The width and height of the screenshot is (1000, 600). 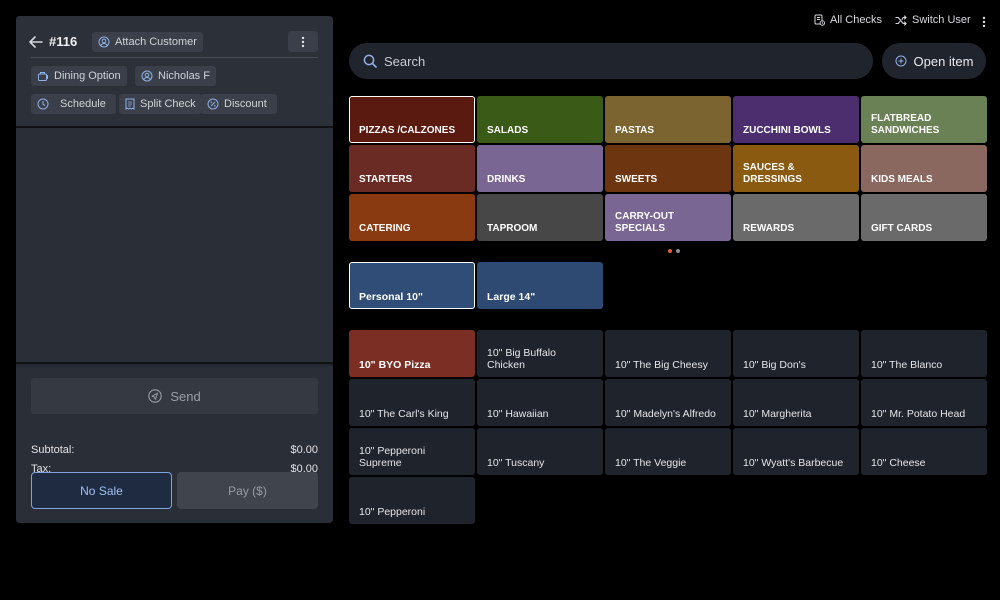 What do you see at coordinates (412, 168) in the screenshot?
I see `category-tile: STARTERS` at bounding box center [412, 168].